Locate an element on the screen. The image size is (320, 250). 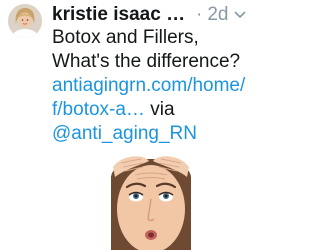
avatar-photo-icon is located at coordinates (25, 21).